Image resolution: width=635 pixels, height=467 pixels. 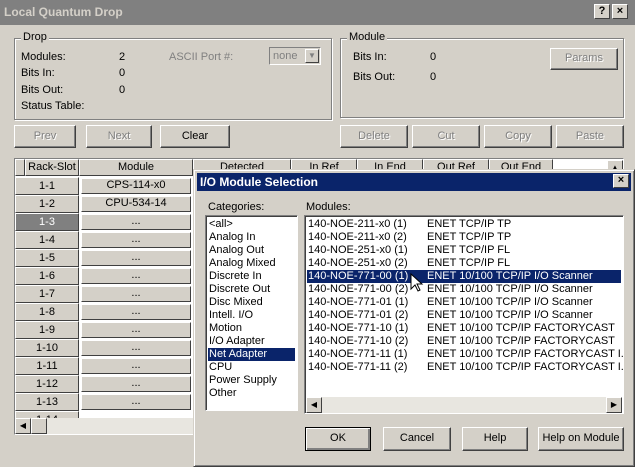 What do you see at coordinates (417, 439) in the screenshot?
I see `cancel-button: Cancel` at bounding box center [417, 439].